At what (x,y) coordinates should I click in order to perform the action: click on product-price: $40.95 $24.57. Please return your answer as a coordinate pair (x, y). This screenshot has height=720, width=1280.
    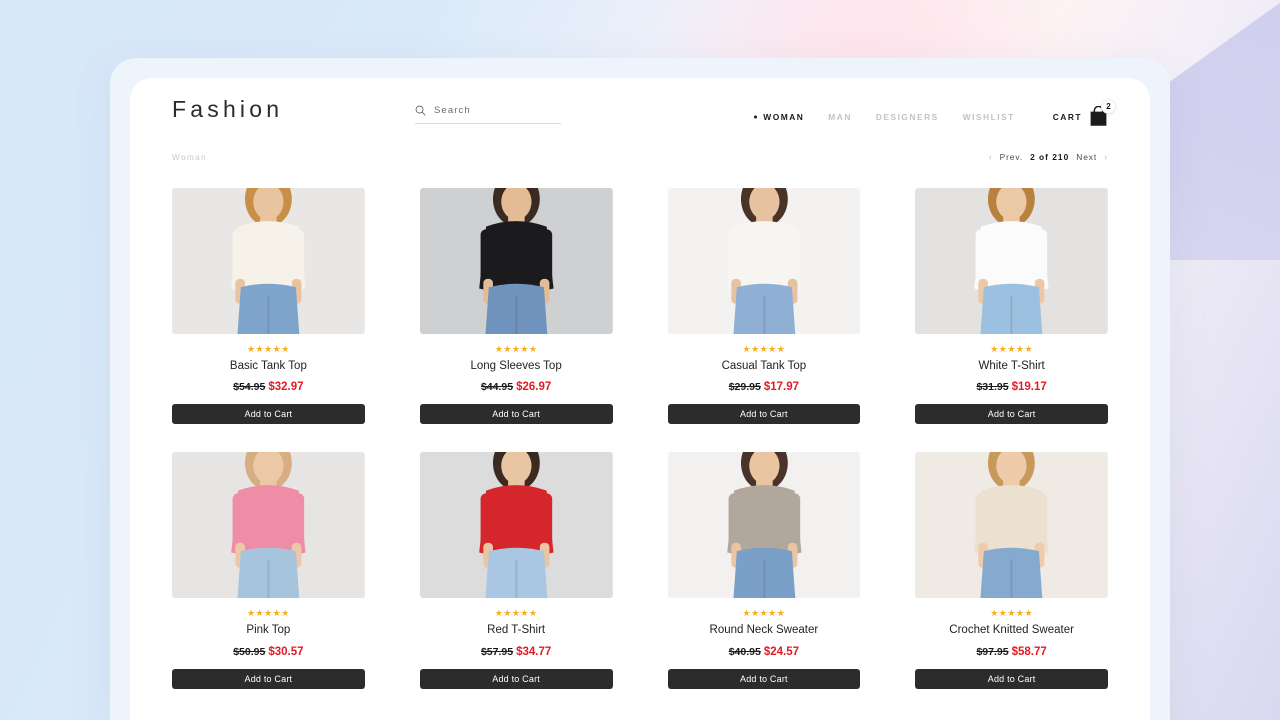
    Looking at the image, I should click on (764, 651).